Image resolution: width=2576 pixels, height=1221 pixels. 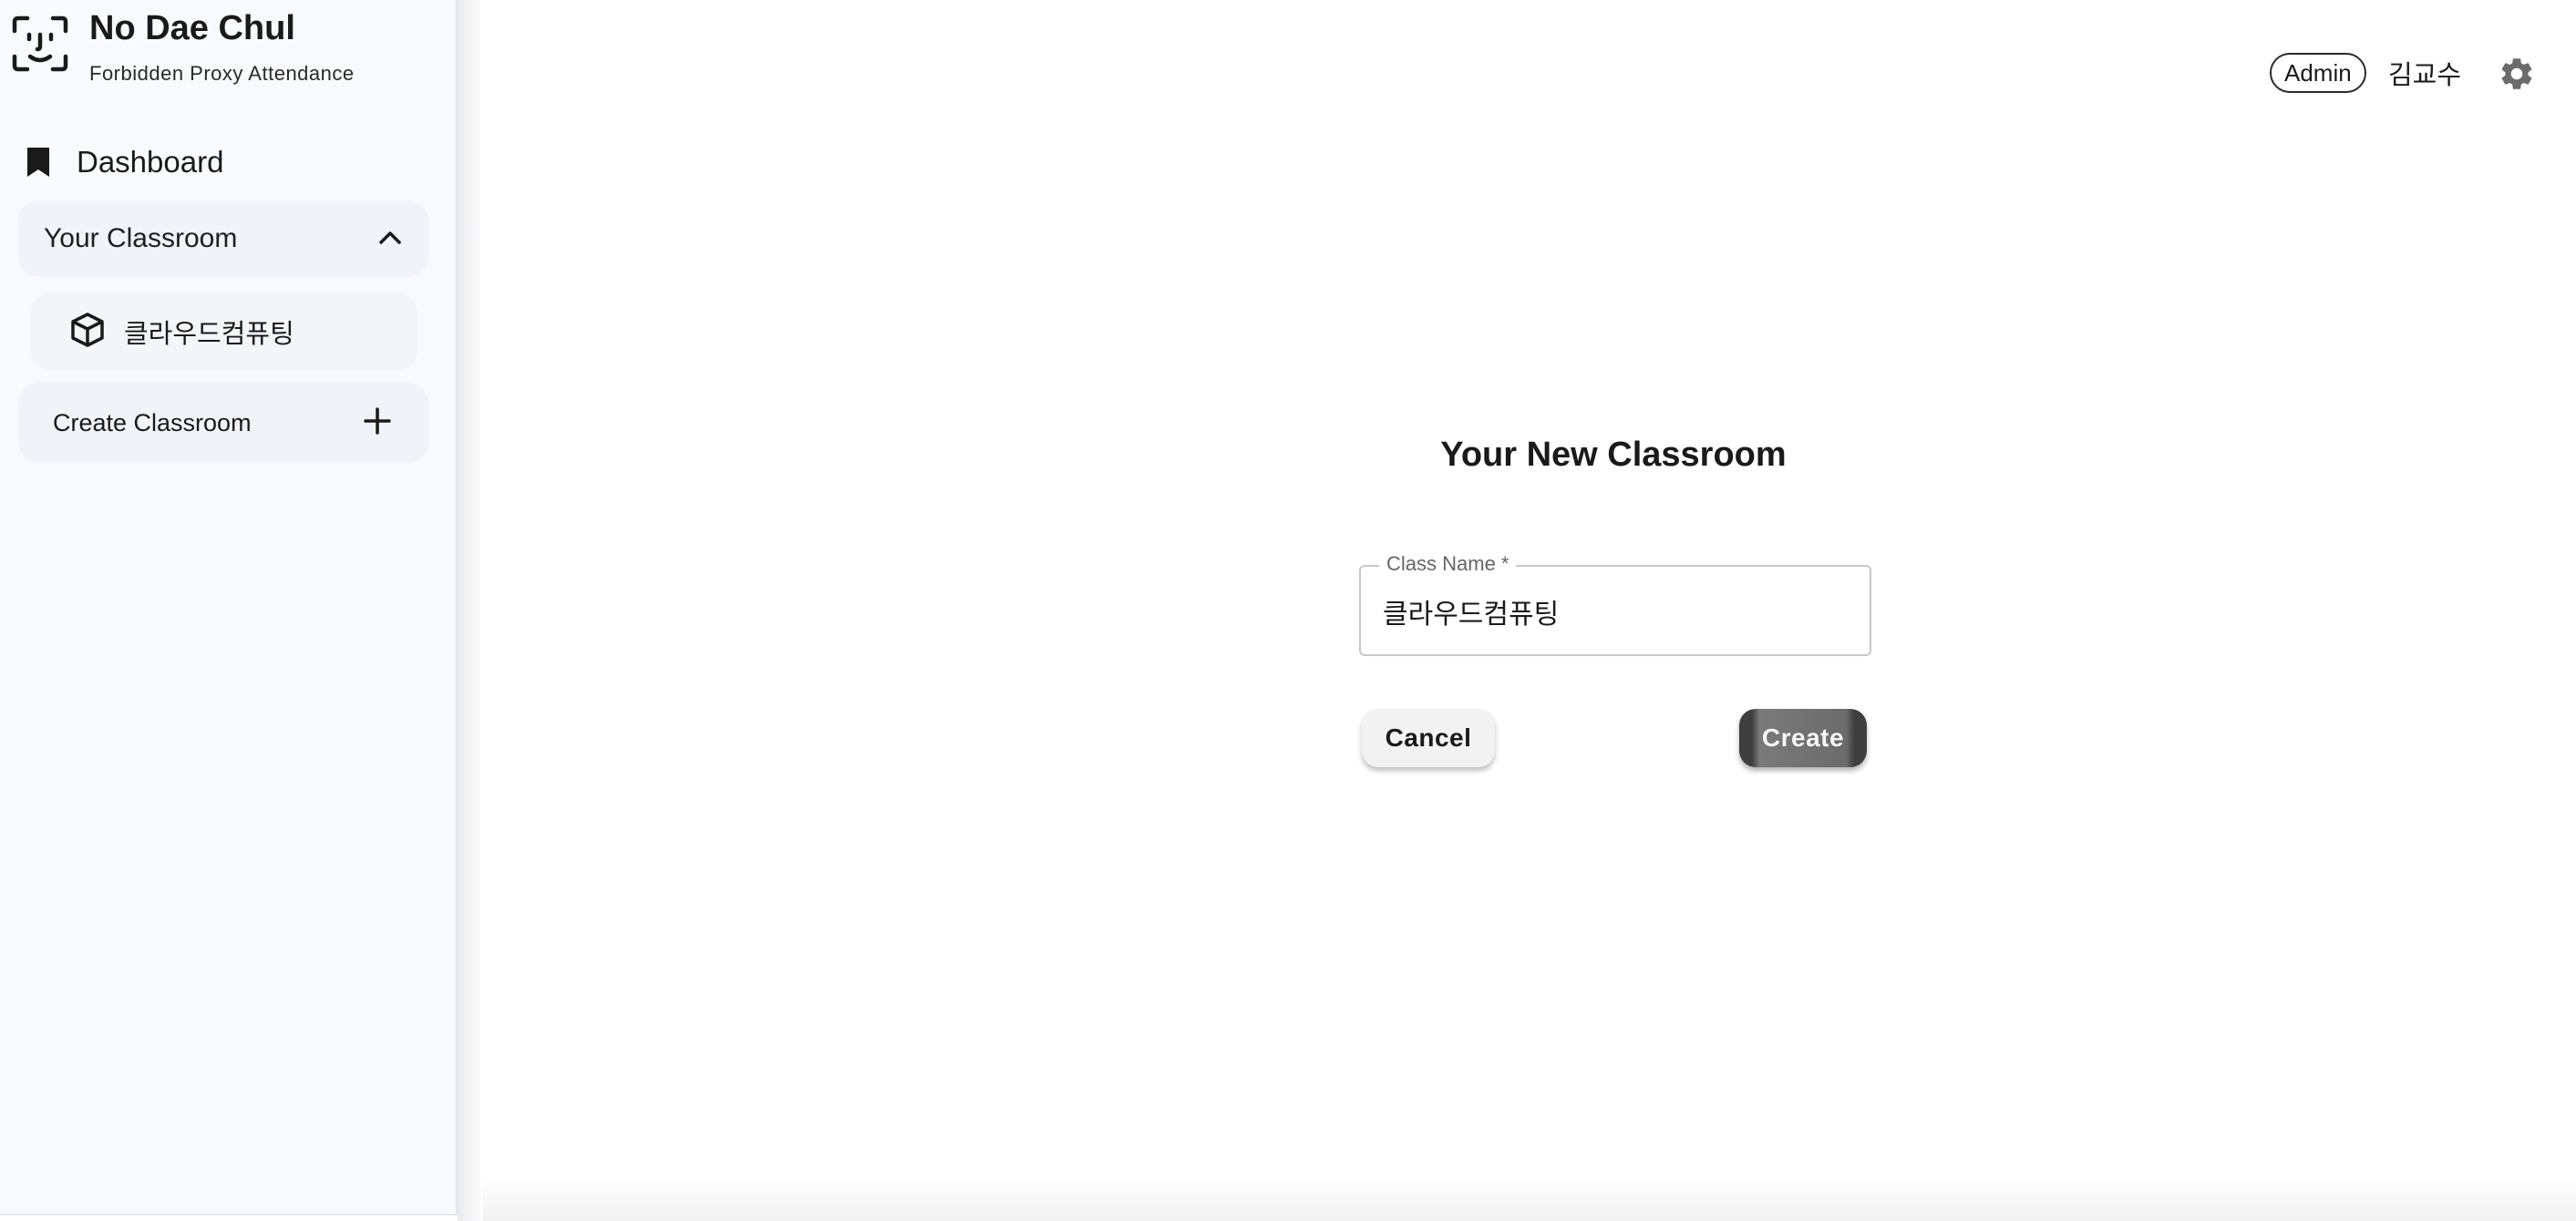 What do you see at coordinates (229, 50) in the screenshot?
I see `brand: No Dae Chul Forbidden Proxy Attendance` at bounding box center [229, 50].